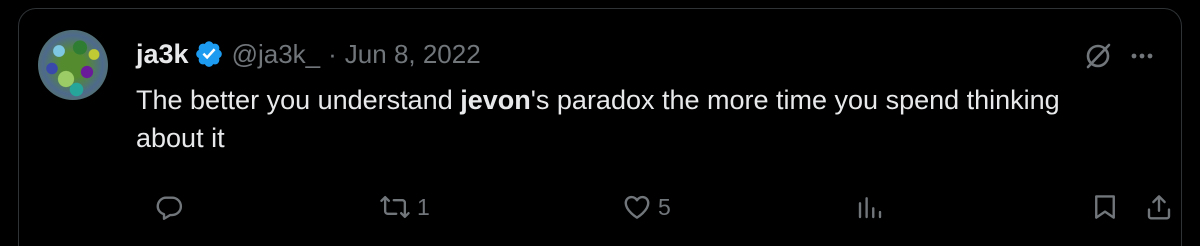  I want to click on tweet-text-before: The better you understand, so click(298, 100).